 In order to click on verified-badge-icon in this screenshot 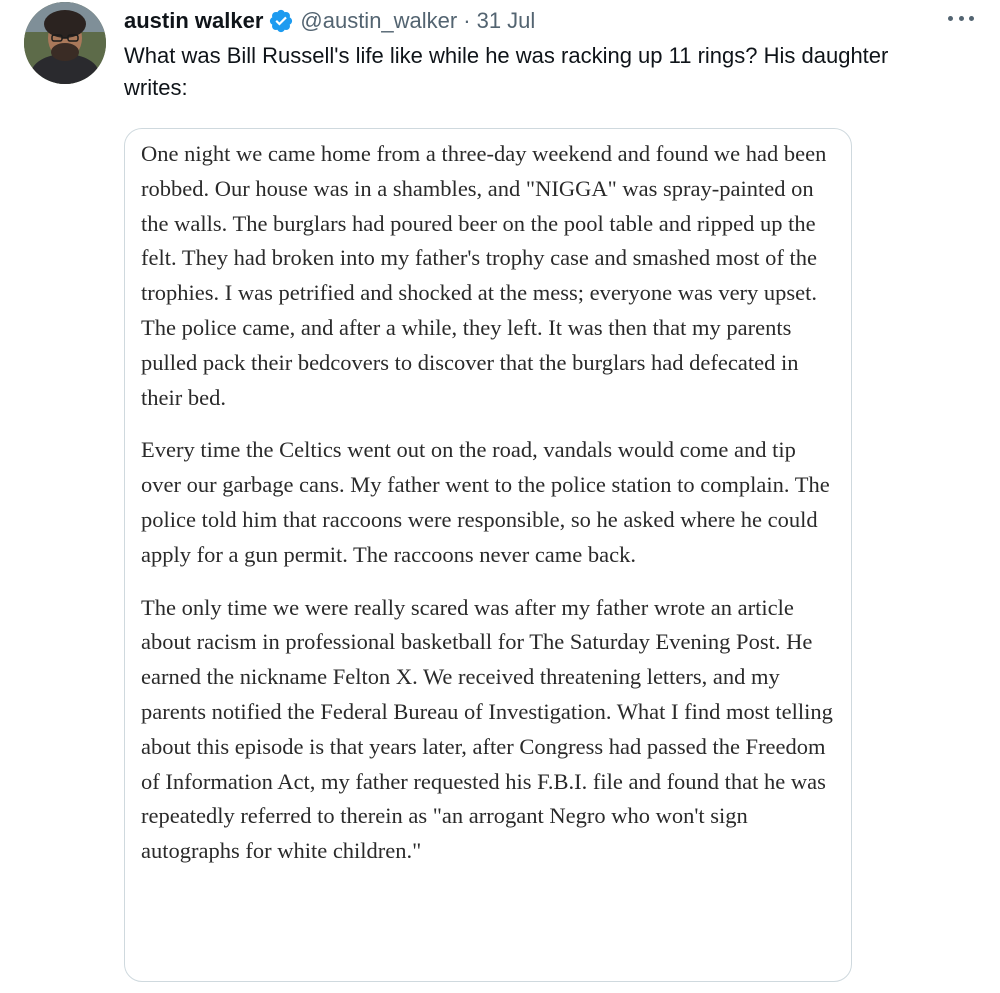, I will do `click(281, 21)`.